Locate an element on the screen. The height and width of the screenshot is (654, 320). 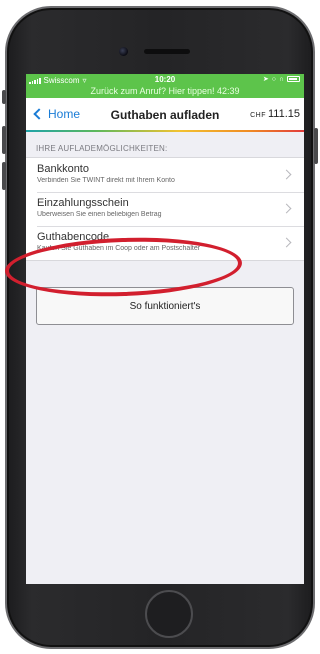
home-button is located at coordinates (169, 614).